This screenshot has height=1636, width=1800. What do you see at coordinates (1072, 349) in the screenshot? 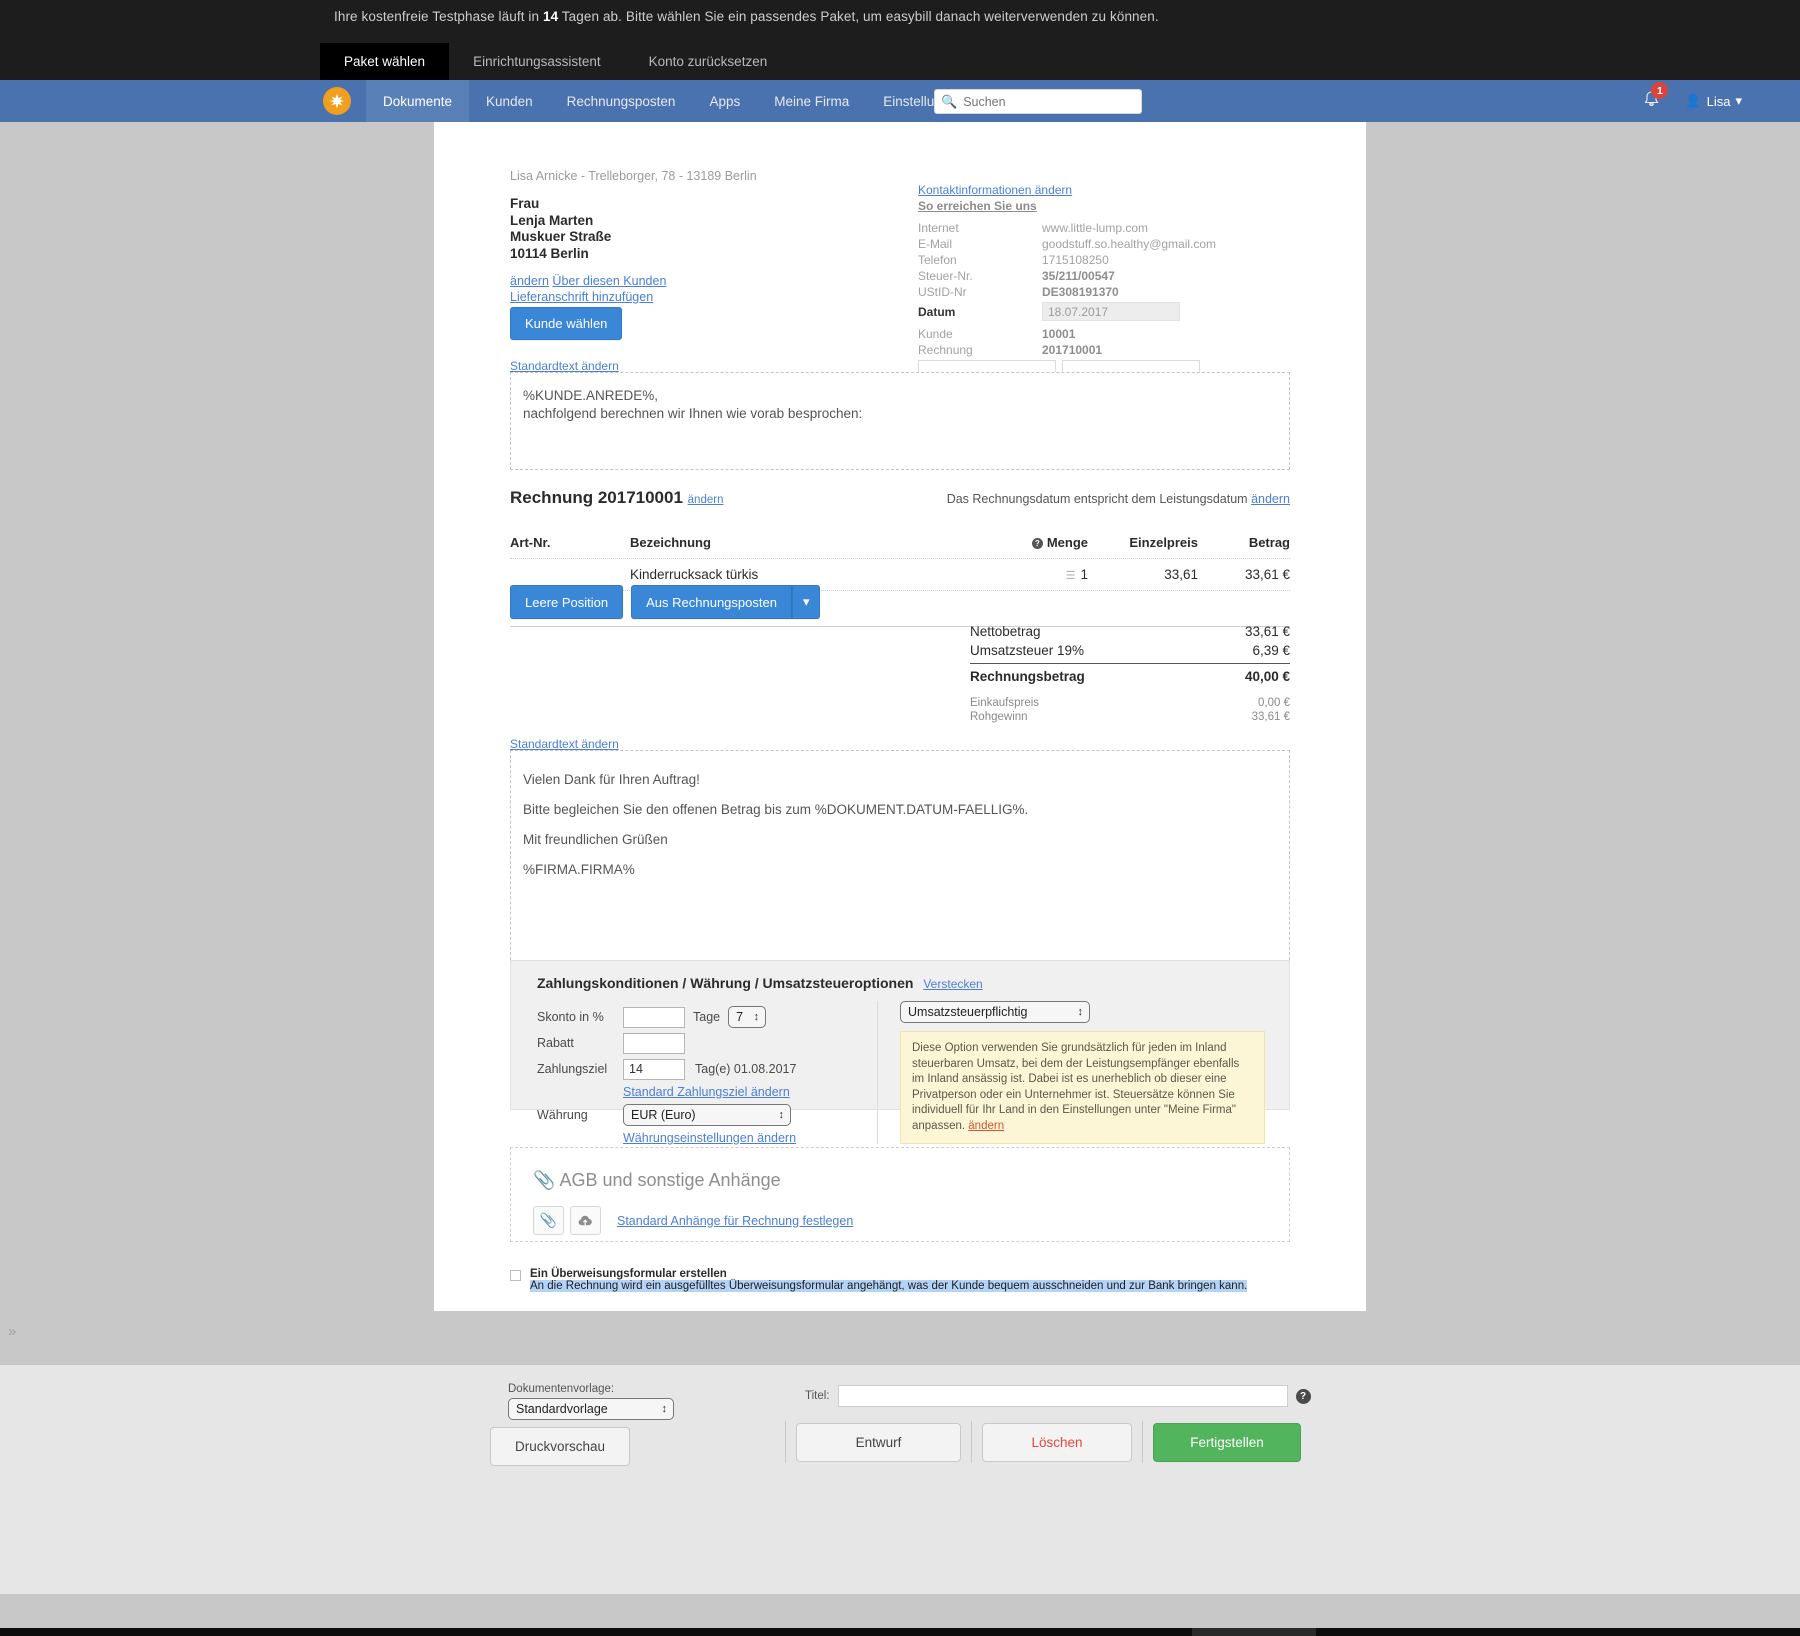
I see `contact-value-rechnung: 201710001` at bounding box center [1072, 349].